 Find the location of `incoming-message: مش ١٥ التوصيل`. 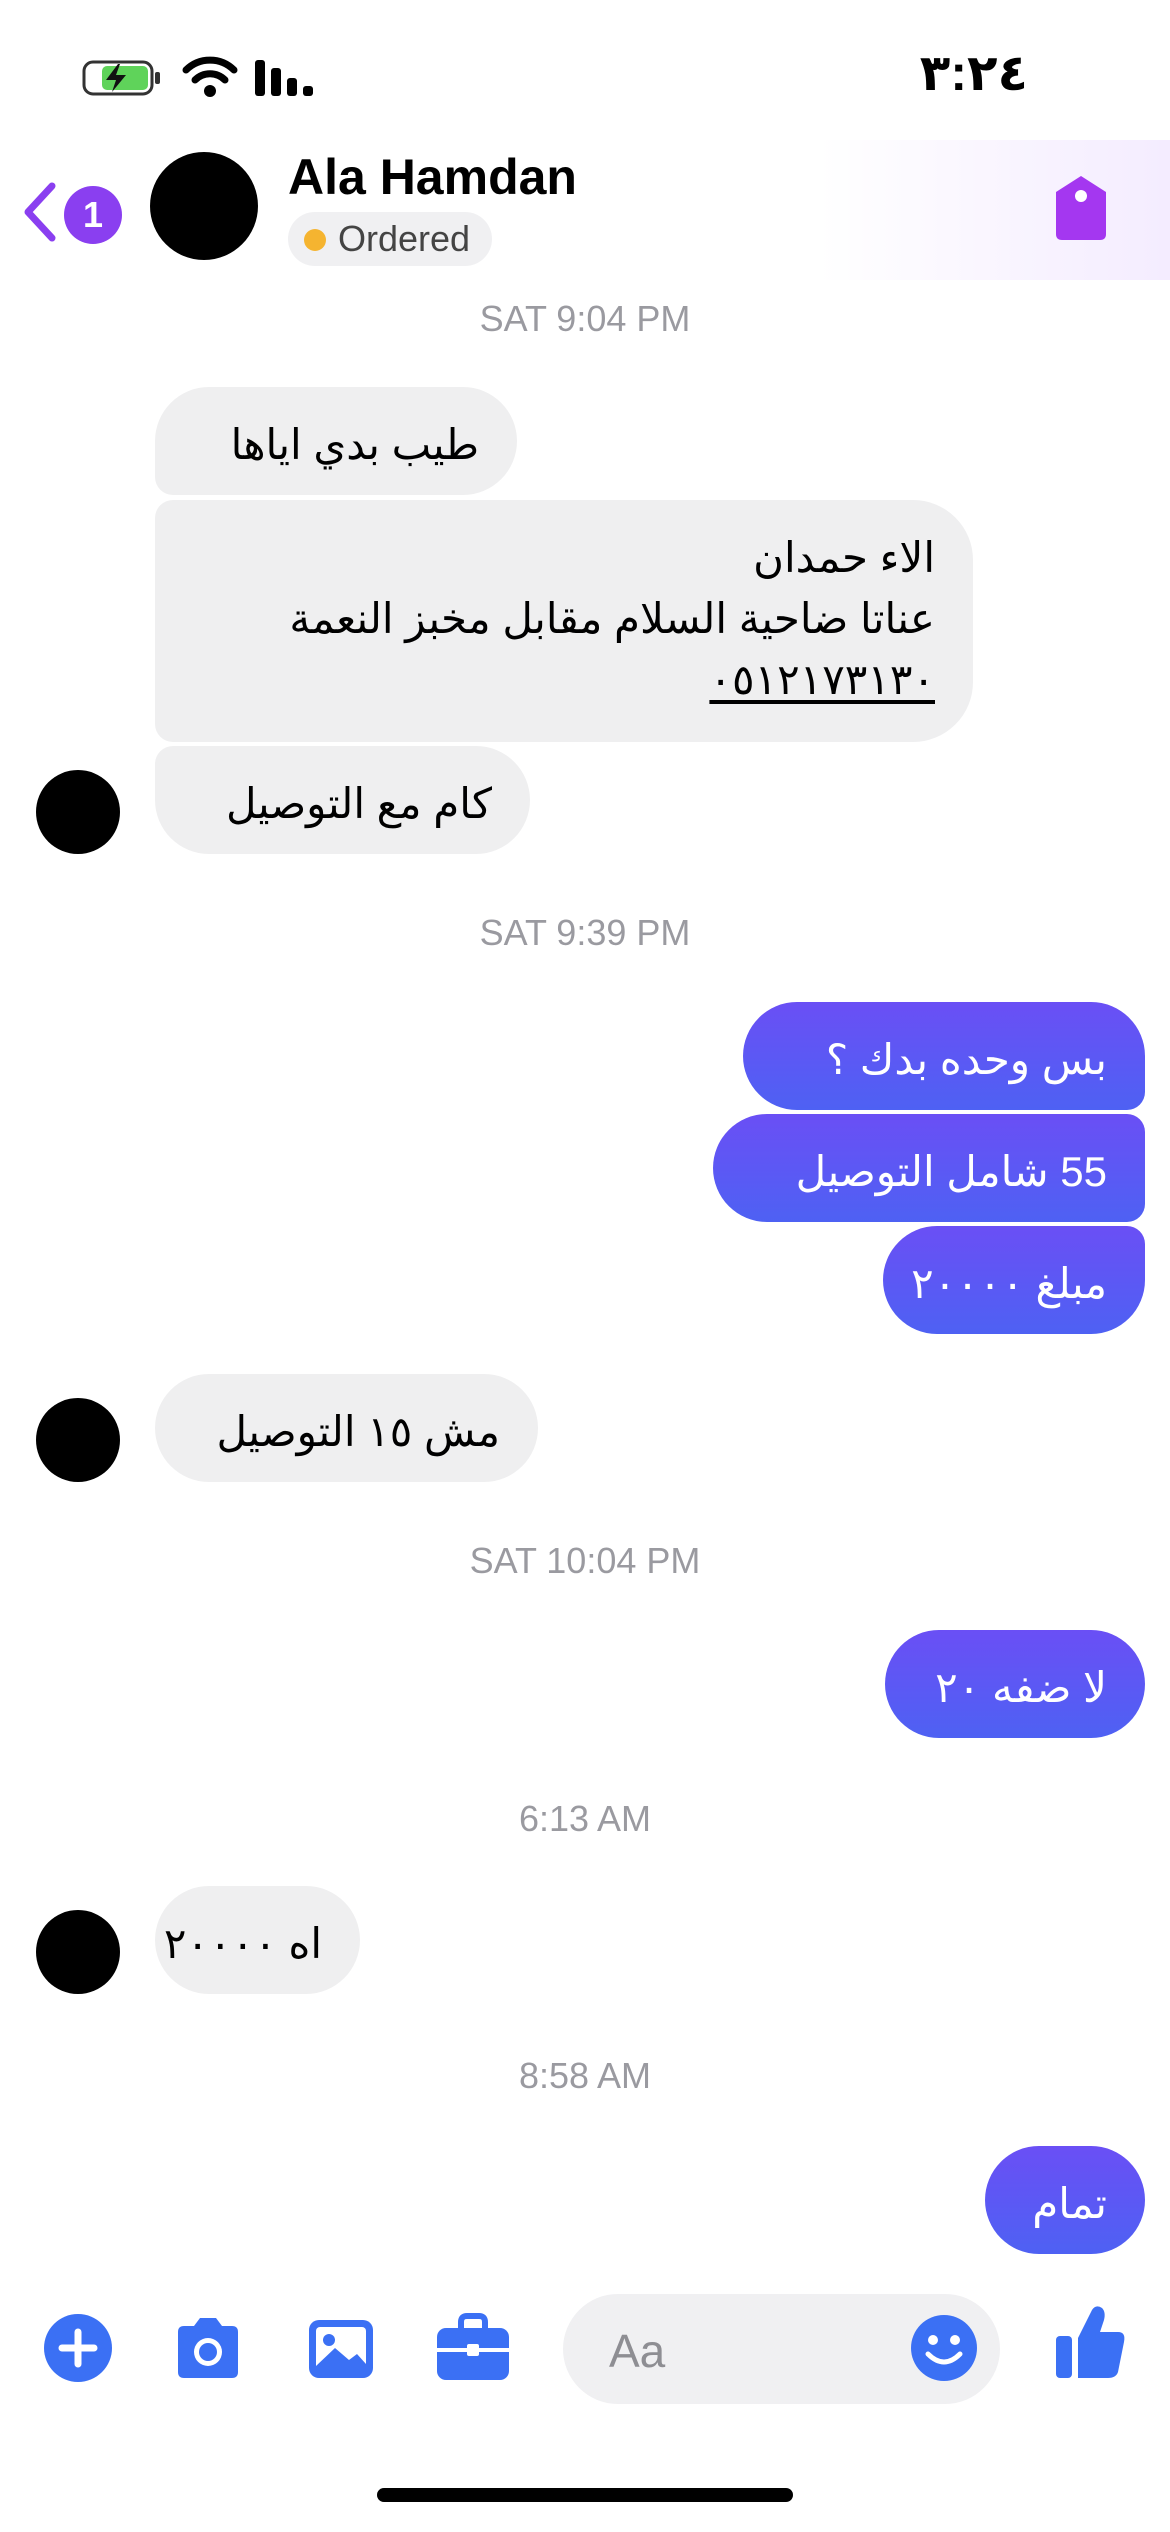

incoming-message: مش ١٥ التوصيل is located at coordinates (346, 1428).